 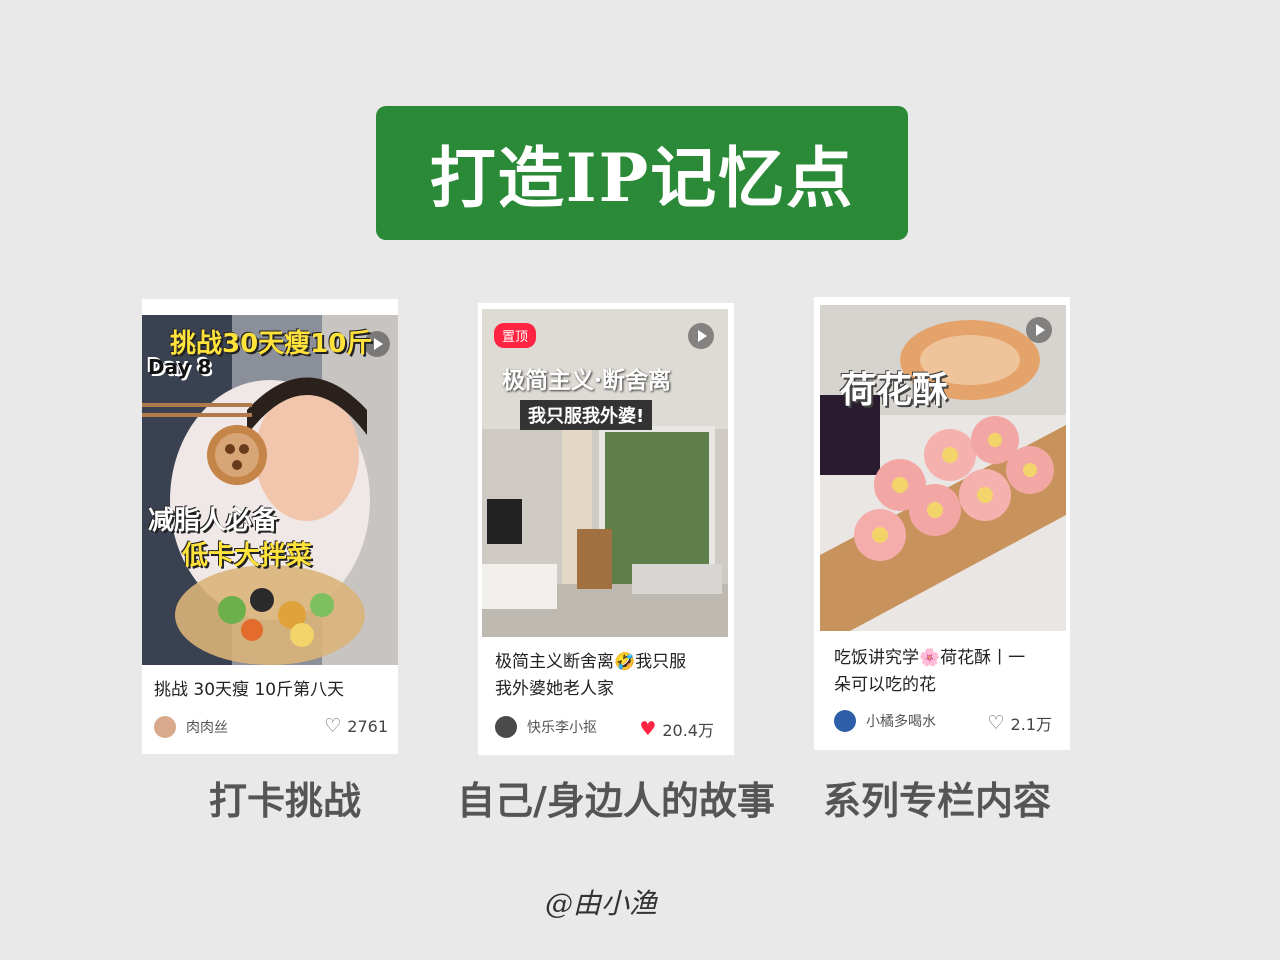 I want to click on note-author: 小橘多喝水, so click(x=885, y=721).